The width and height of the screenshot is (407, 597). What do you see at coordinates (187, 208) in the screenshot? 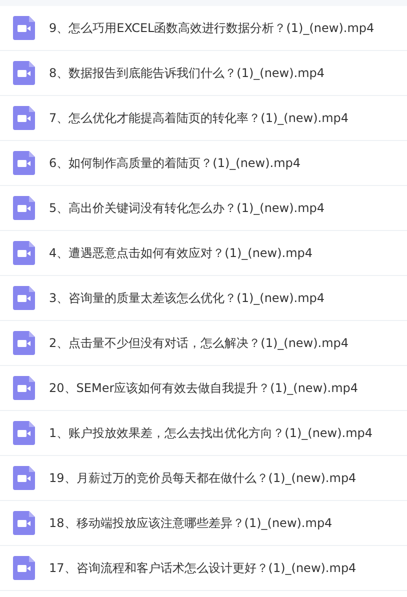
I see `file-name: 5、高出价关键词没有转化怎么办？(1)_(new).mp4` at bounding box center [187, 208].